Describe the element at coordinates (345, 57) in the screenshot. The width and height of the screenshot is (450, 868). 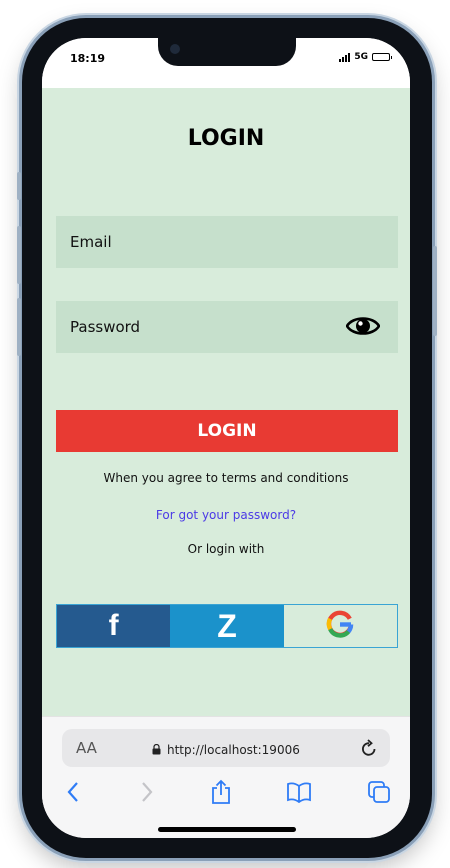
I see `signal-icon` at that location.